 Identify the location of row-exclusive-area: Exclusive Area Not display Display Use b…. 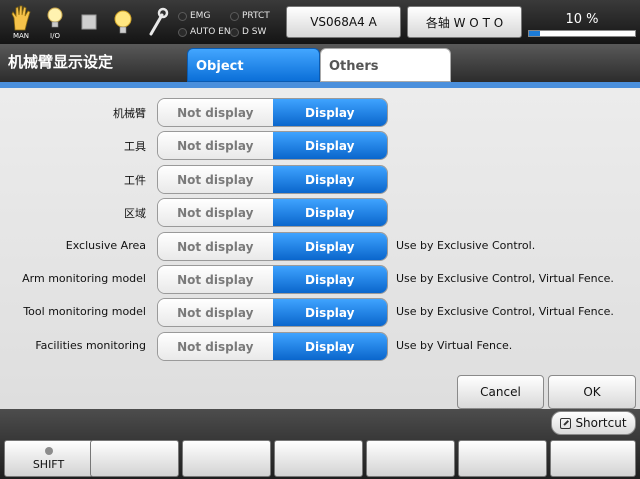
(320, 247).